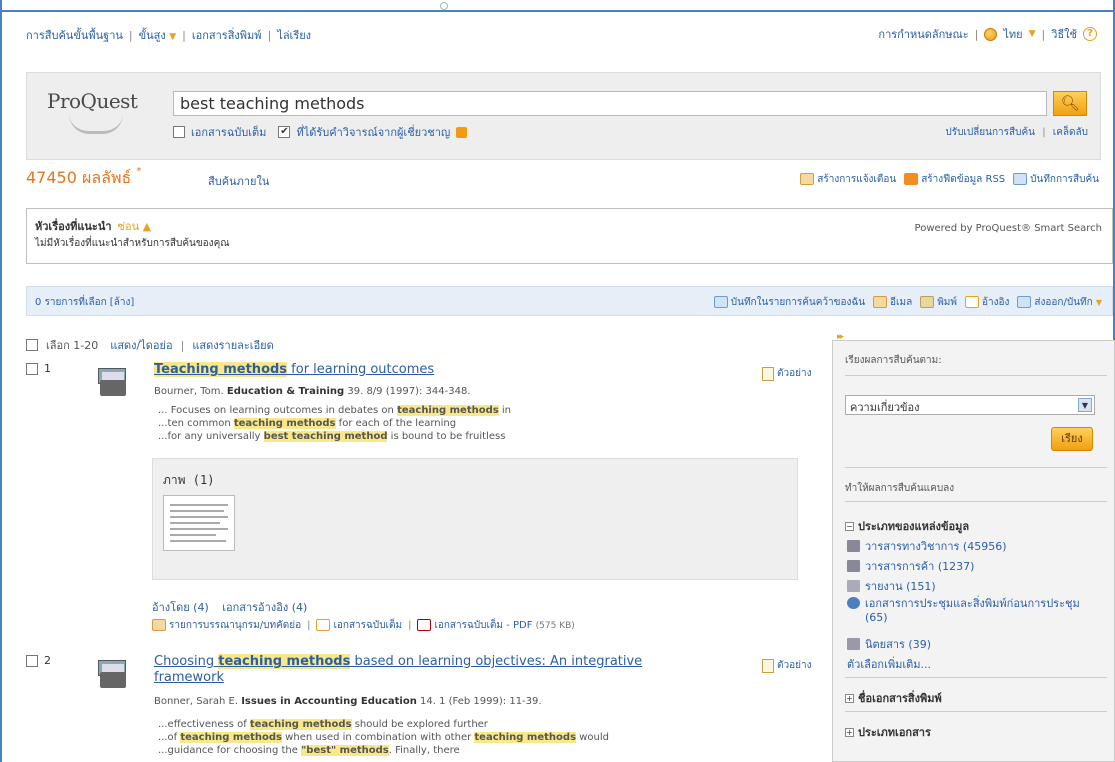 The height and width of the screenshot is (762, 1115). What do you see at coordinates (368, 625) in the screenshot?
I see `full-text-label: เอกสารฉบับเต็ม` at bounding box center [368, 625].